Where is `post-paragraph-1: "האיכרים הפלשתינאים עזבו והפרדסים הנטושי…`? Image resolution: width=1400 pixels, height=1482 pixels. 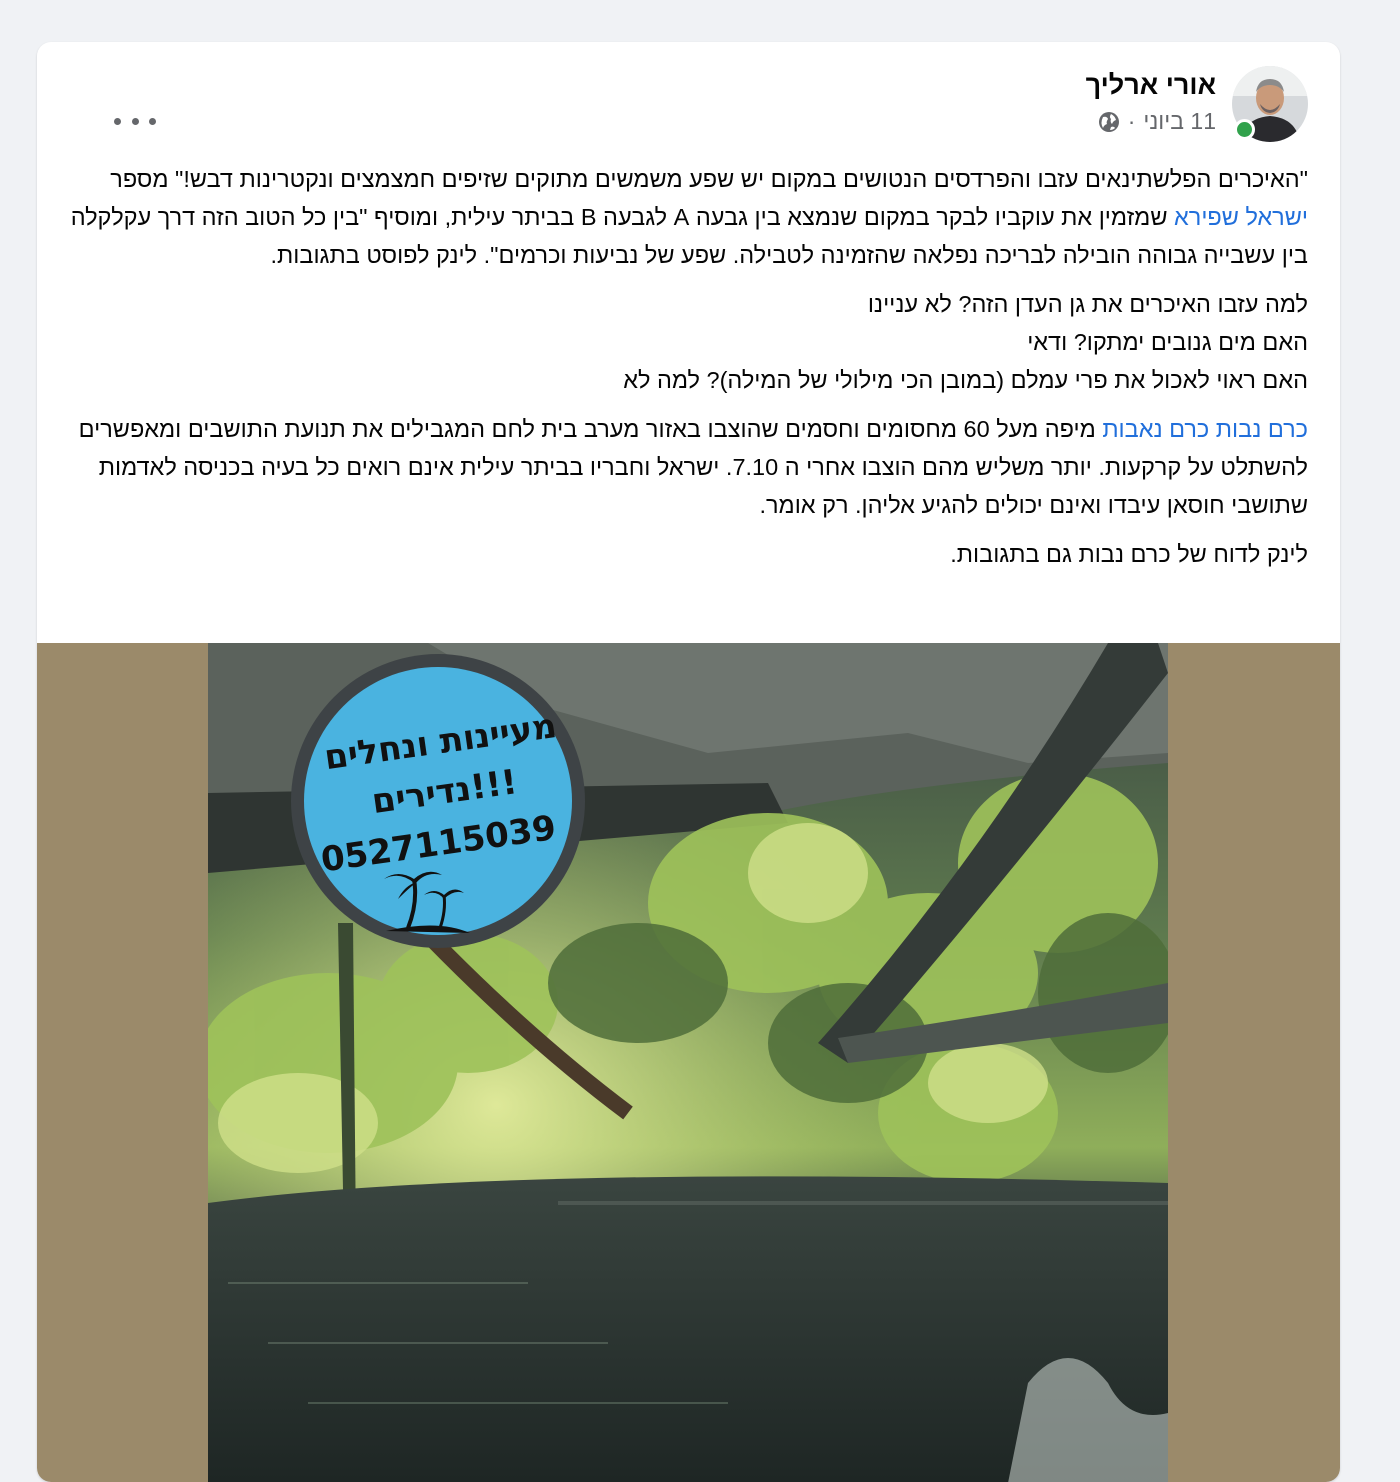 post-paragraph-1: "האיכרים הפלשתינאים עזבו והפרדסים הנטושי… is located at coordinates (685, 217).